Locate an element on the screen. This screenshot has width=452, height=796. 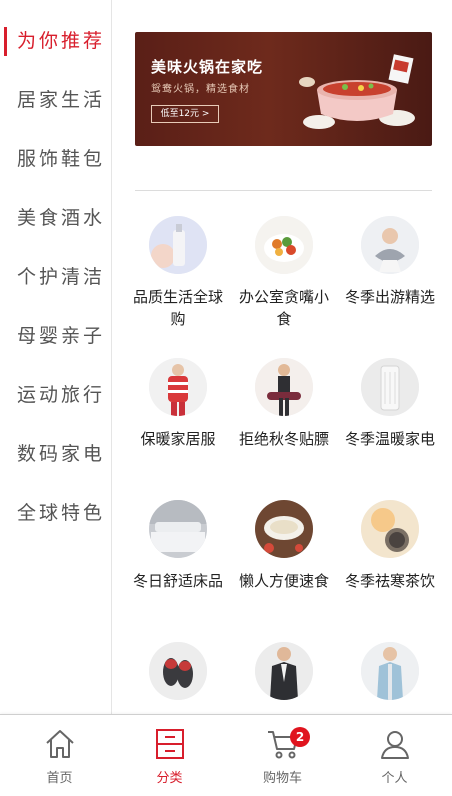
grid-item-mens-coats is located at coordinates (284, 677).